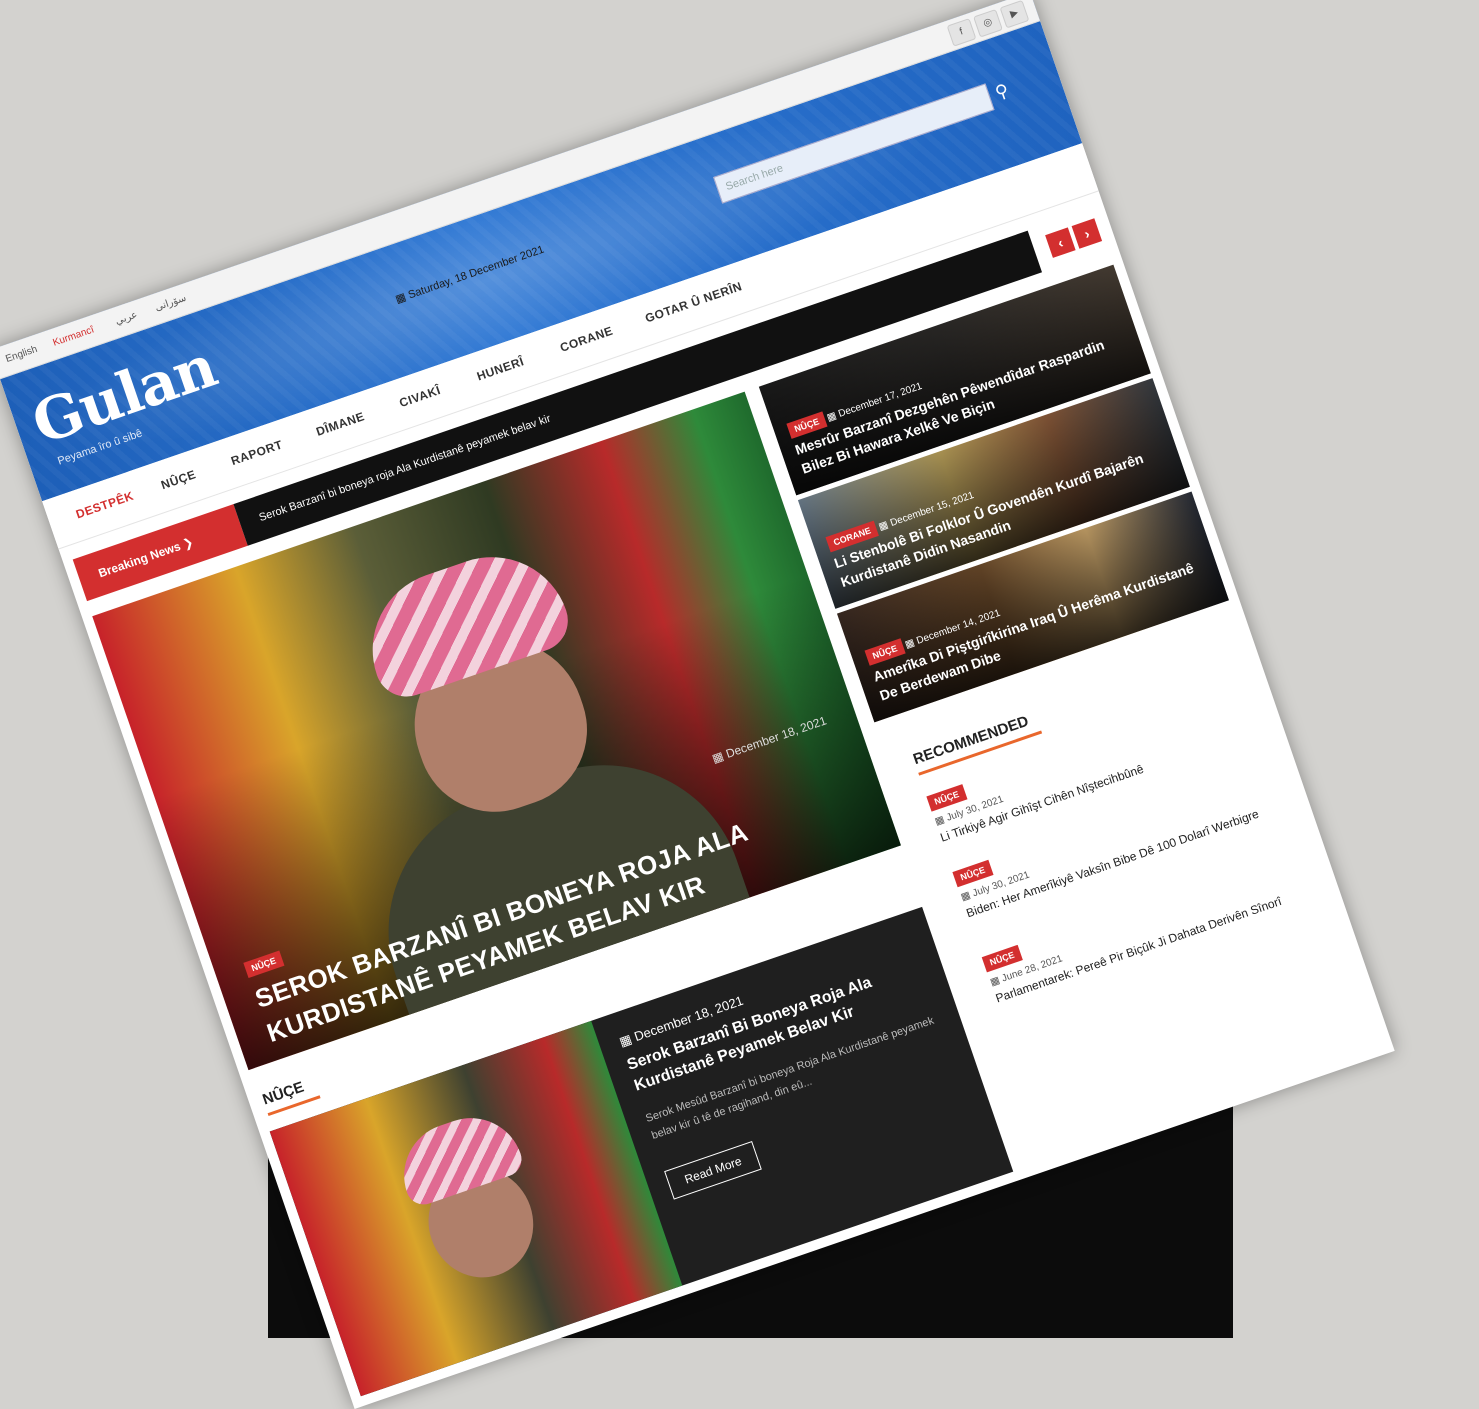 The height and width of the screenshot is (1409, 1479). I want to click on nav-raport: RAPORT, so click(256, 452).